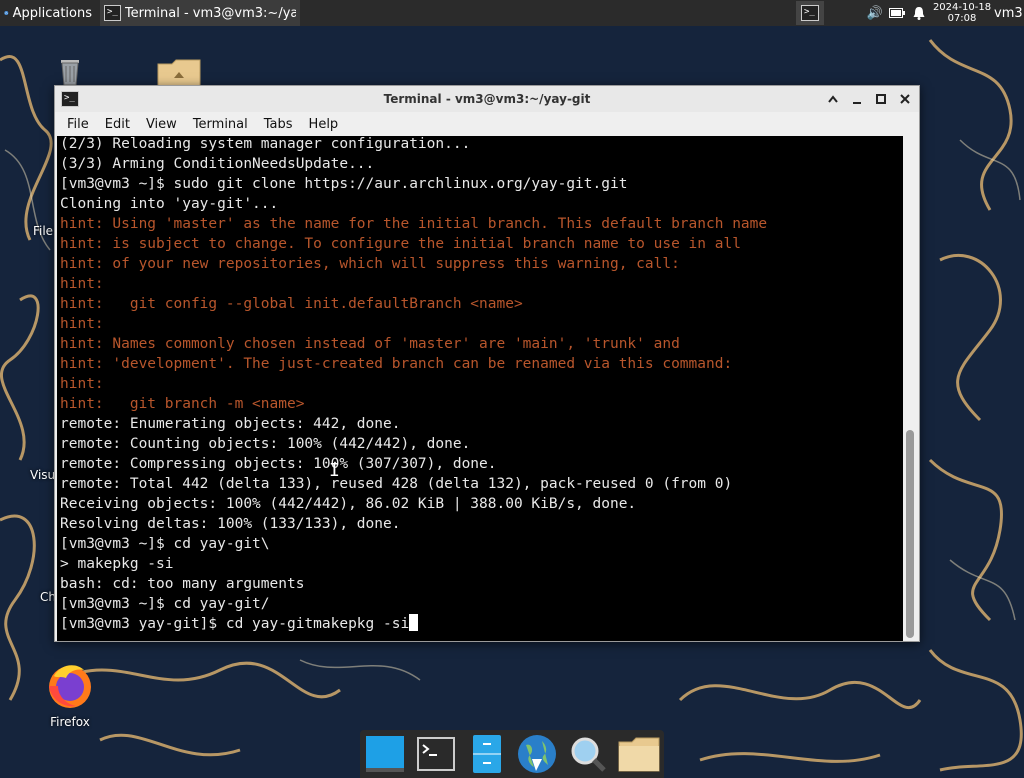 The width and height of the screenshot is (1024, 778). I want to click on menu-bar: File Edit View Terminal Tabs Help, so click(487, 124).